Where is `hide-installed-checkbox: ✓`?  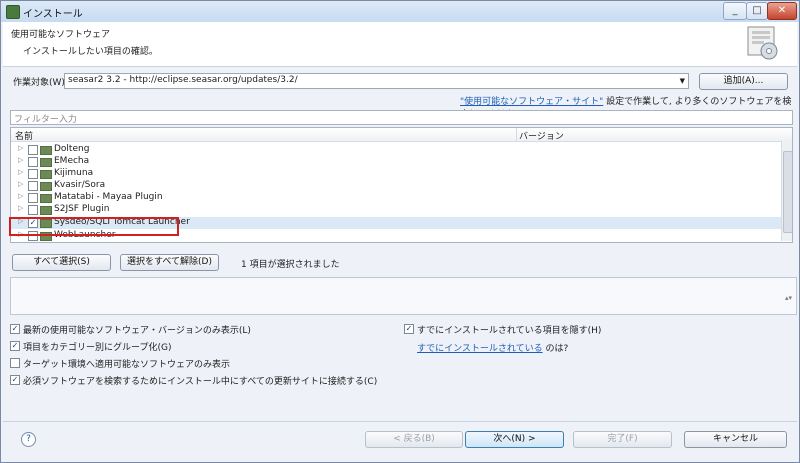 hide-installed-checkbox: ✓ is located at coordinates (409, 329).